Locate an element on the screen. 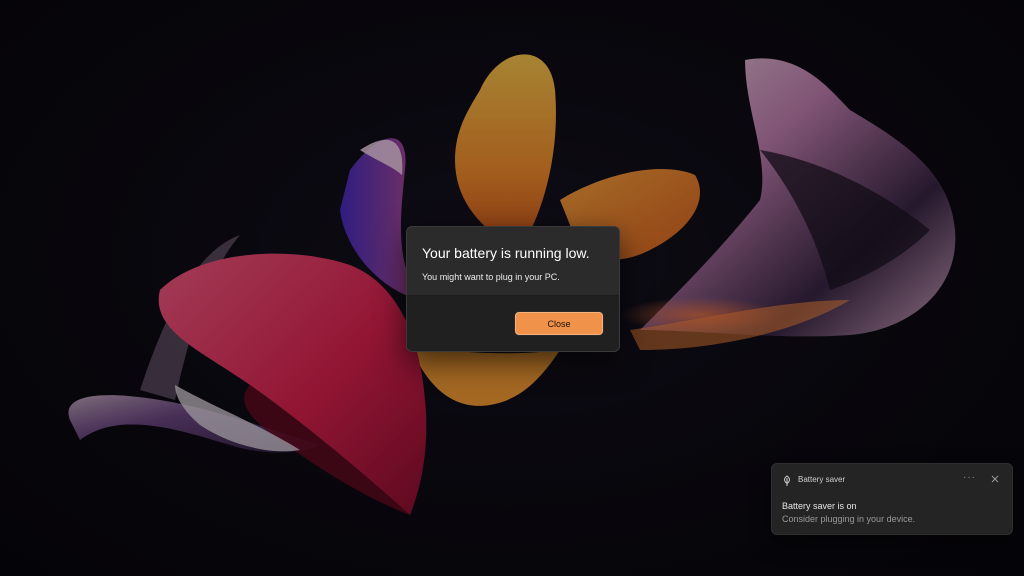  dialog-title: Your battery is running low. is located at coordinates (506, 253).